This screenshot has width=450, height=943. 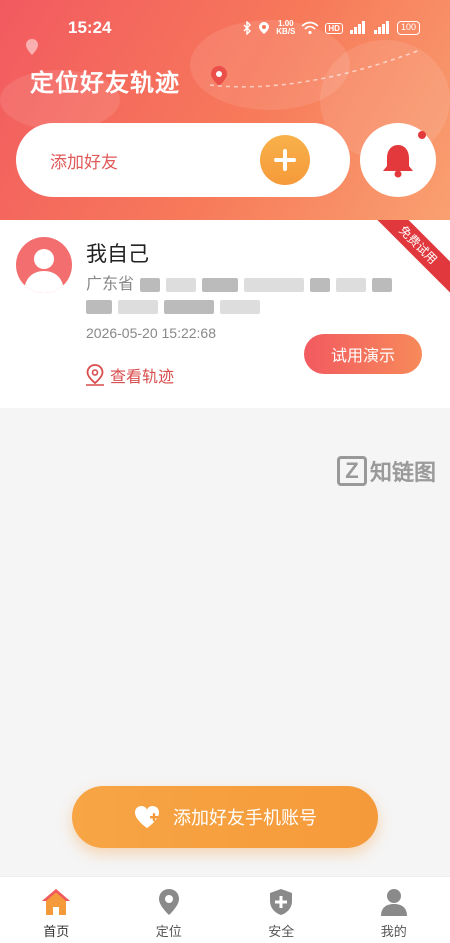 What do you see at coordinates (183, 160) in the screenshot?
I see `add-friend-bar: 添加好友` at bounding box center [183, 160].